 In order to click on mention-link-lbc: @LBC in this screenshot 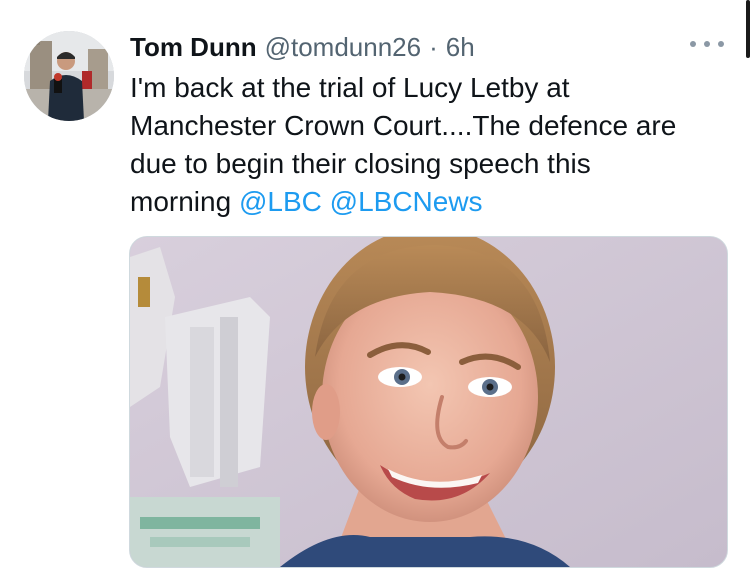, I will do `click(280, 201)`.